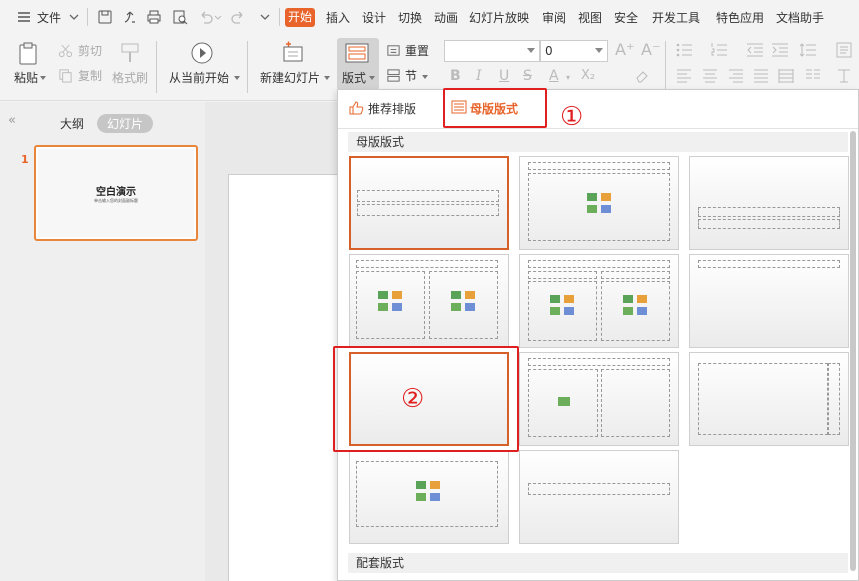  What do you see at coordinates (844, 50) in the screenshot?
I see `text-box-icon` at bounding box center [844, 50].